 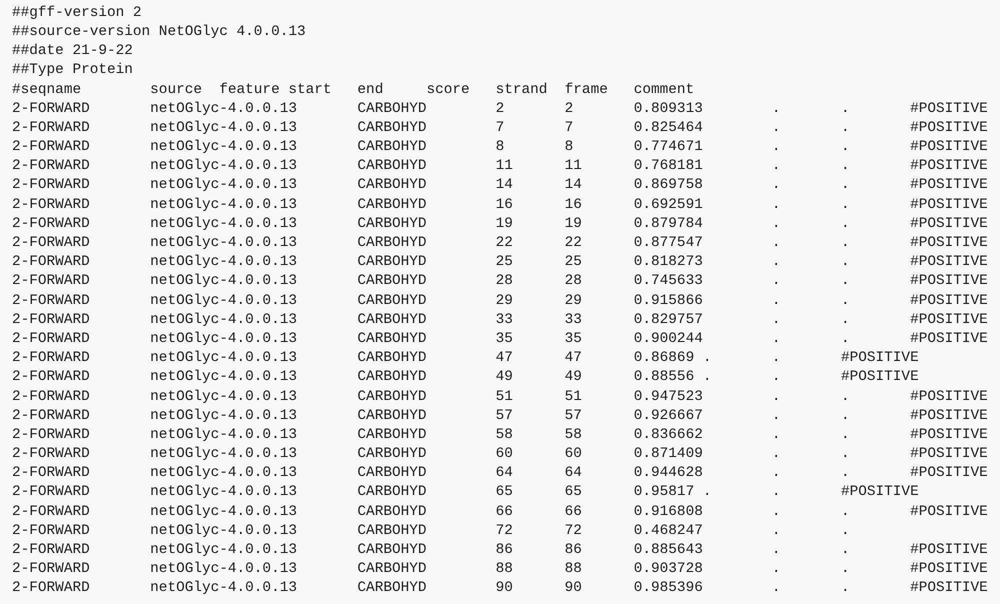 I want to click on column-header: #seqname, so click(x=47, y=90).